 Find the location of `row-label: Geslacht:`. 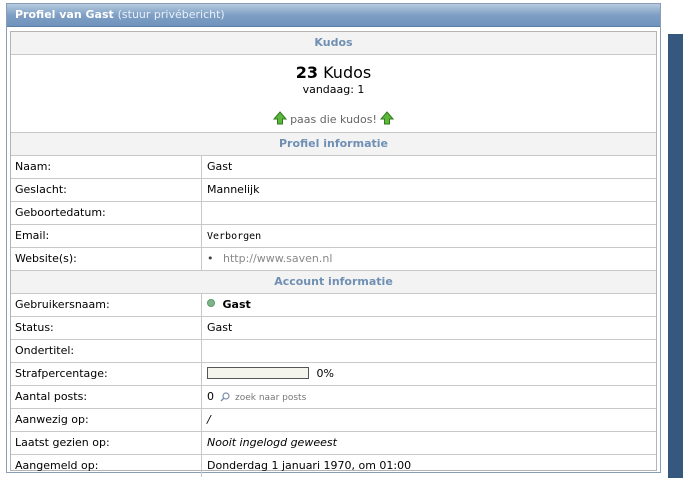

row-label: Geslacht: is located at coordinates (106, 190).